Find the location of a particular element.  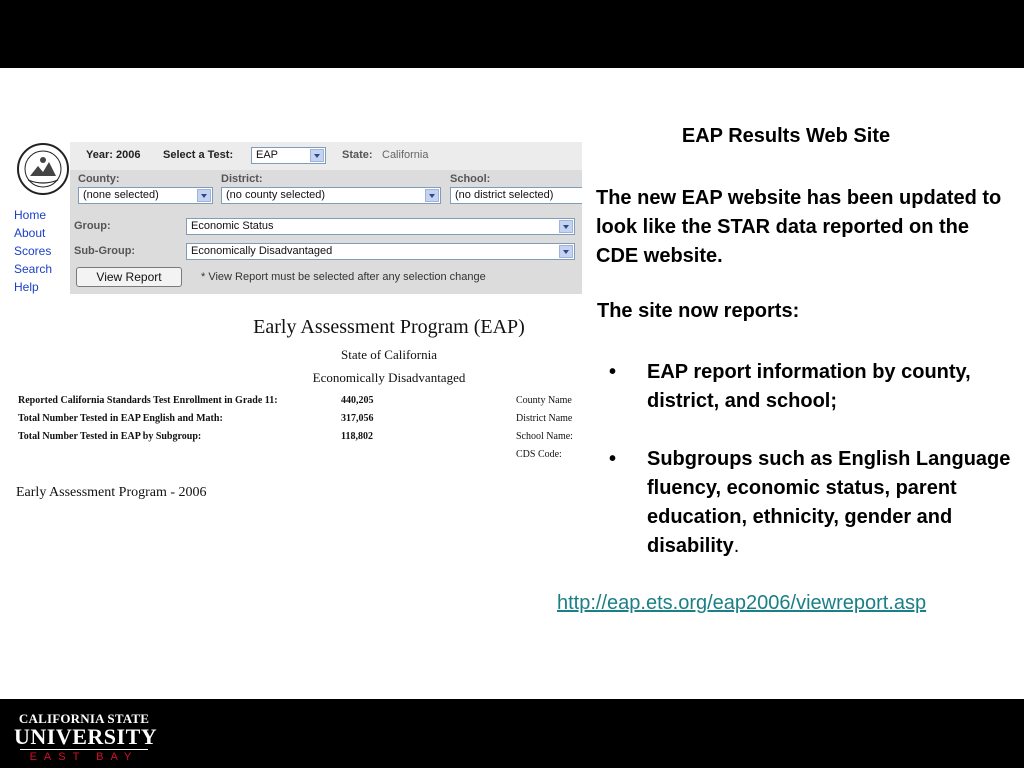

county-name-label: County Name is located at coordinates (544, 400).